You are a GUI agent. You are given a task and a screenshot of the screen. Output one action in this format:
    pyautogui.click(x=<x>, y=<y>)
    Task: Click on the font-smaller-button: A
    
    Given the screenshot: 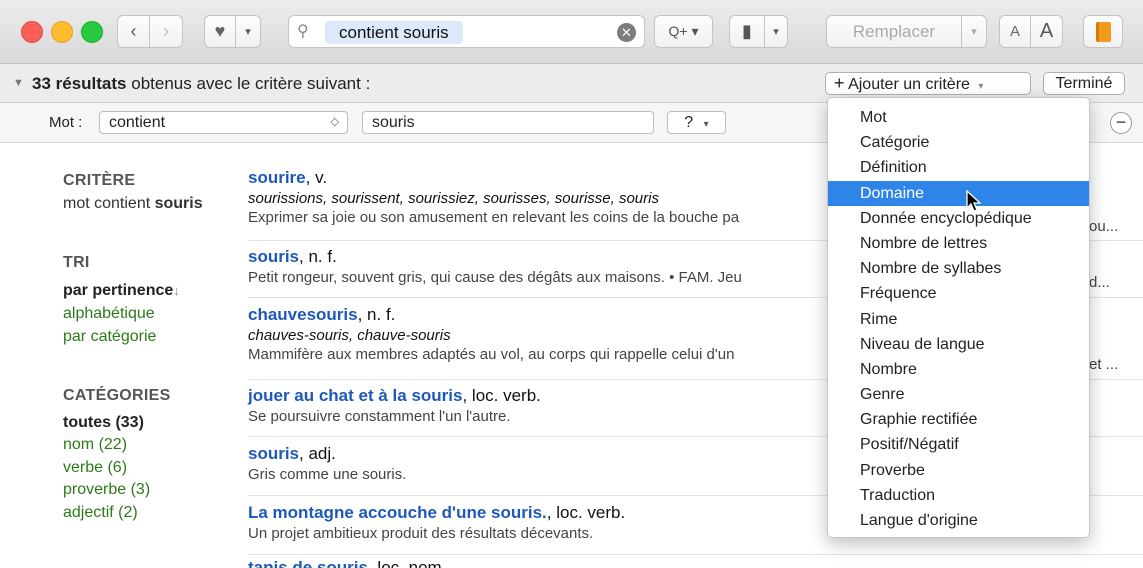 What is the action you would take?
    pyautogui.click(x=1015, y=31)
    